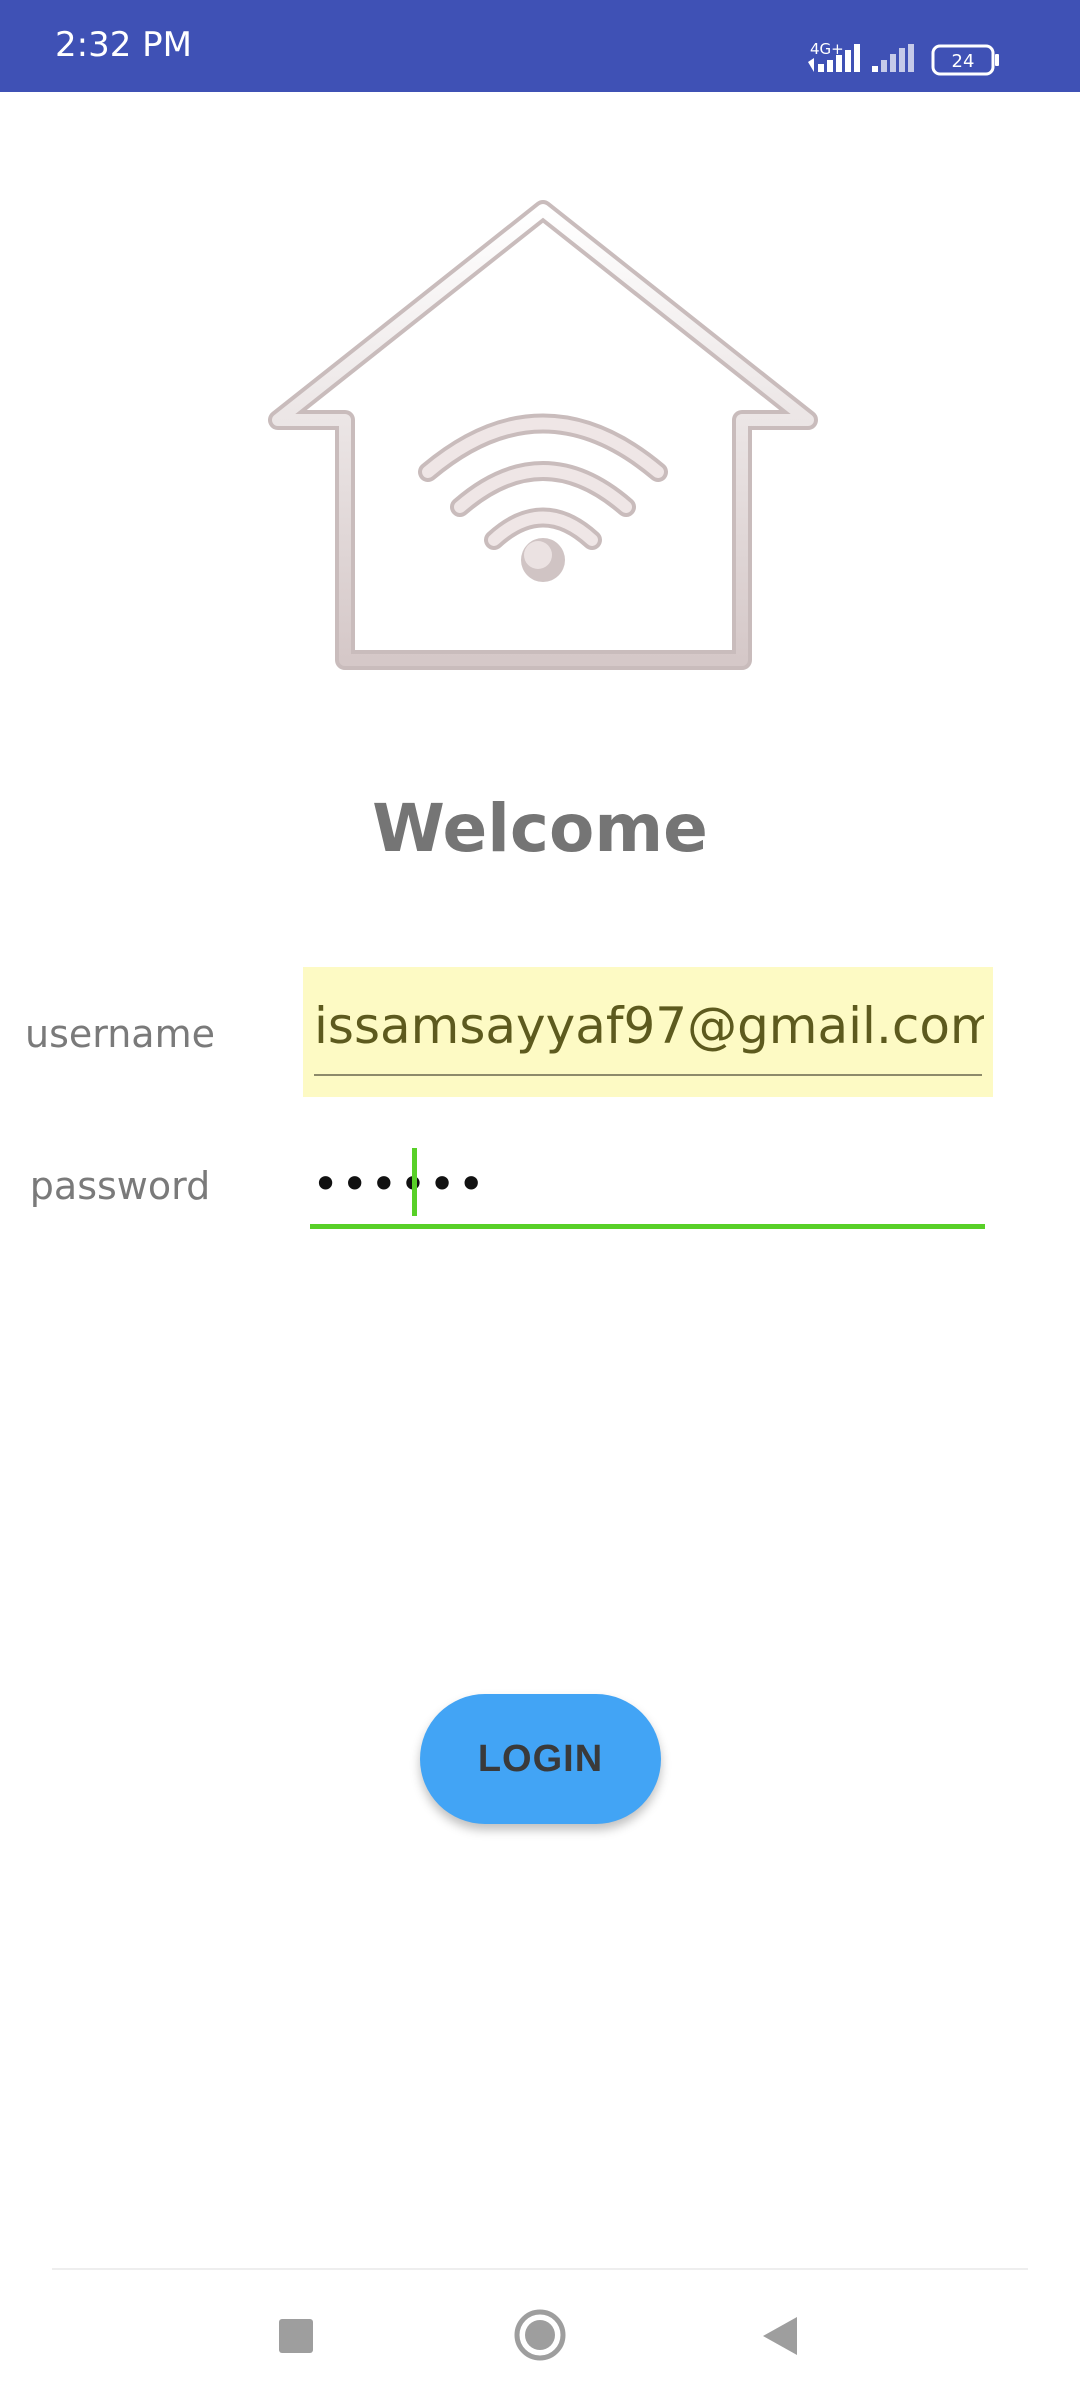 The image size is (1080, 2400). Describe the element at coordinates (399, 1195) in the screenshot. I see `password-input: ••••••` at that location.